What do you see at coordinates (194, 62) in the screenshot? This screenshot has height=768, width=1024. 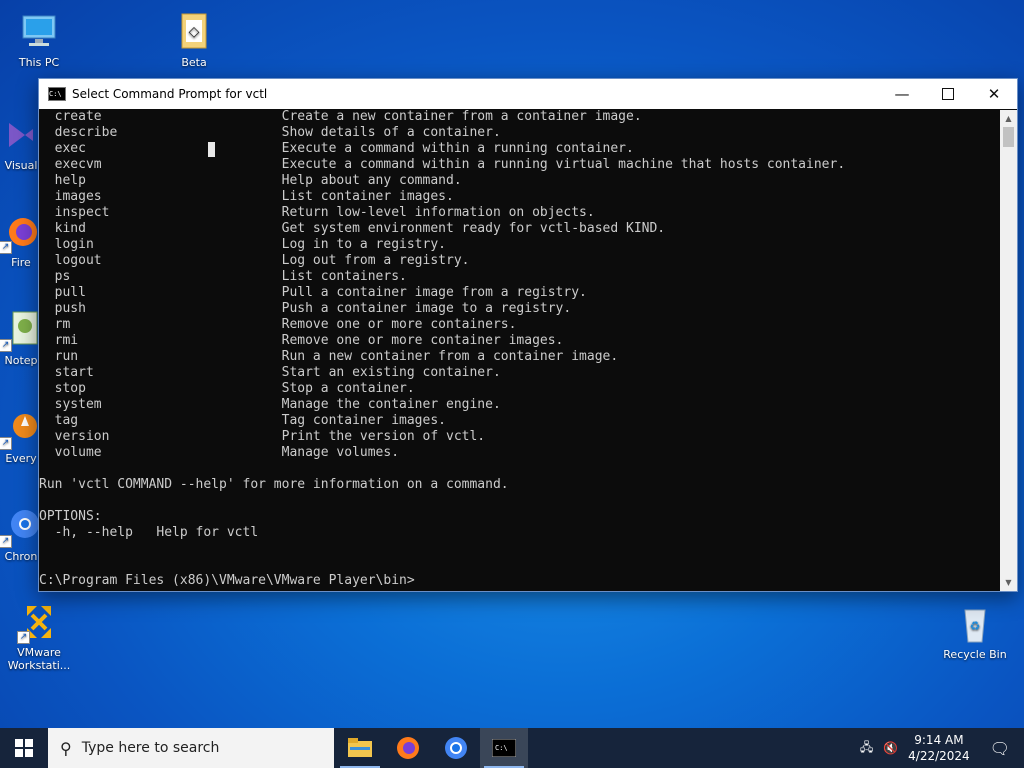 I see `desktop-icon-label: Beta` at bounding box center [194, 62].